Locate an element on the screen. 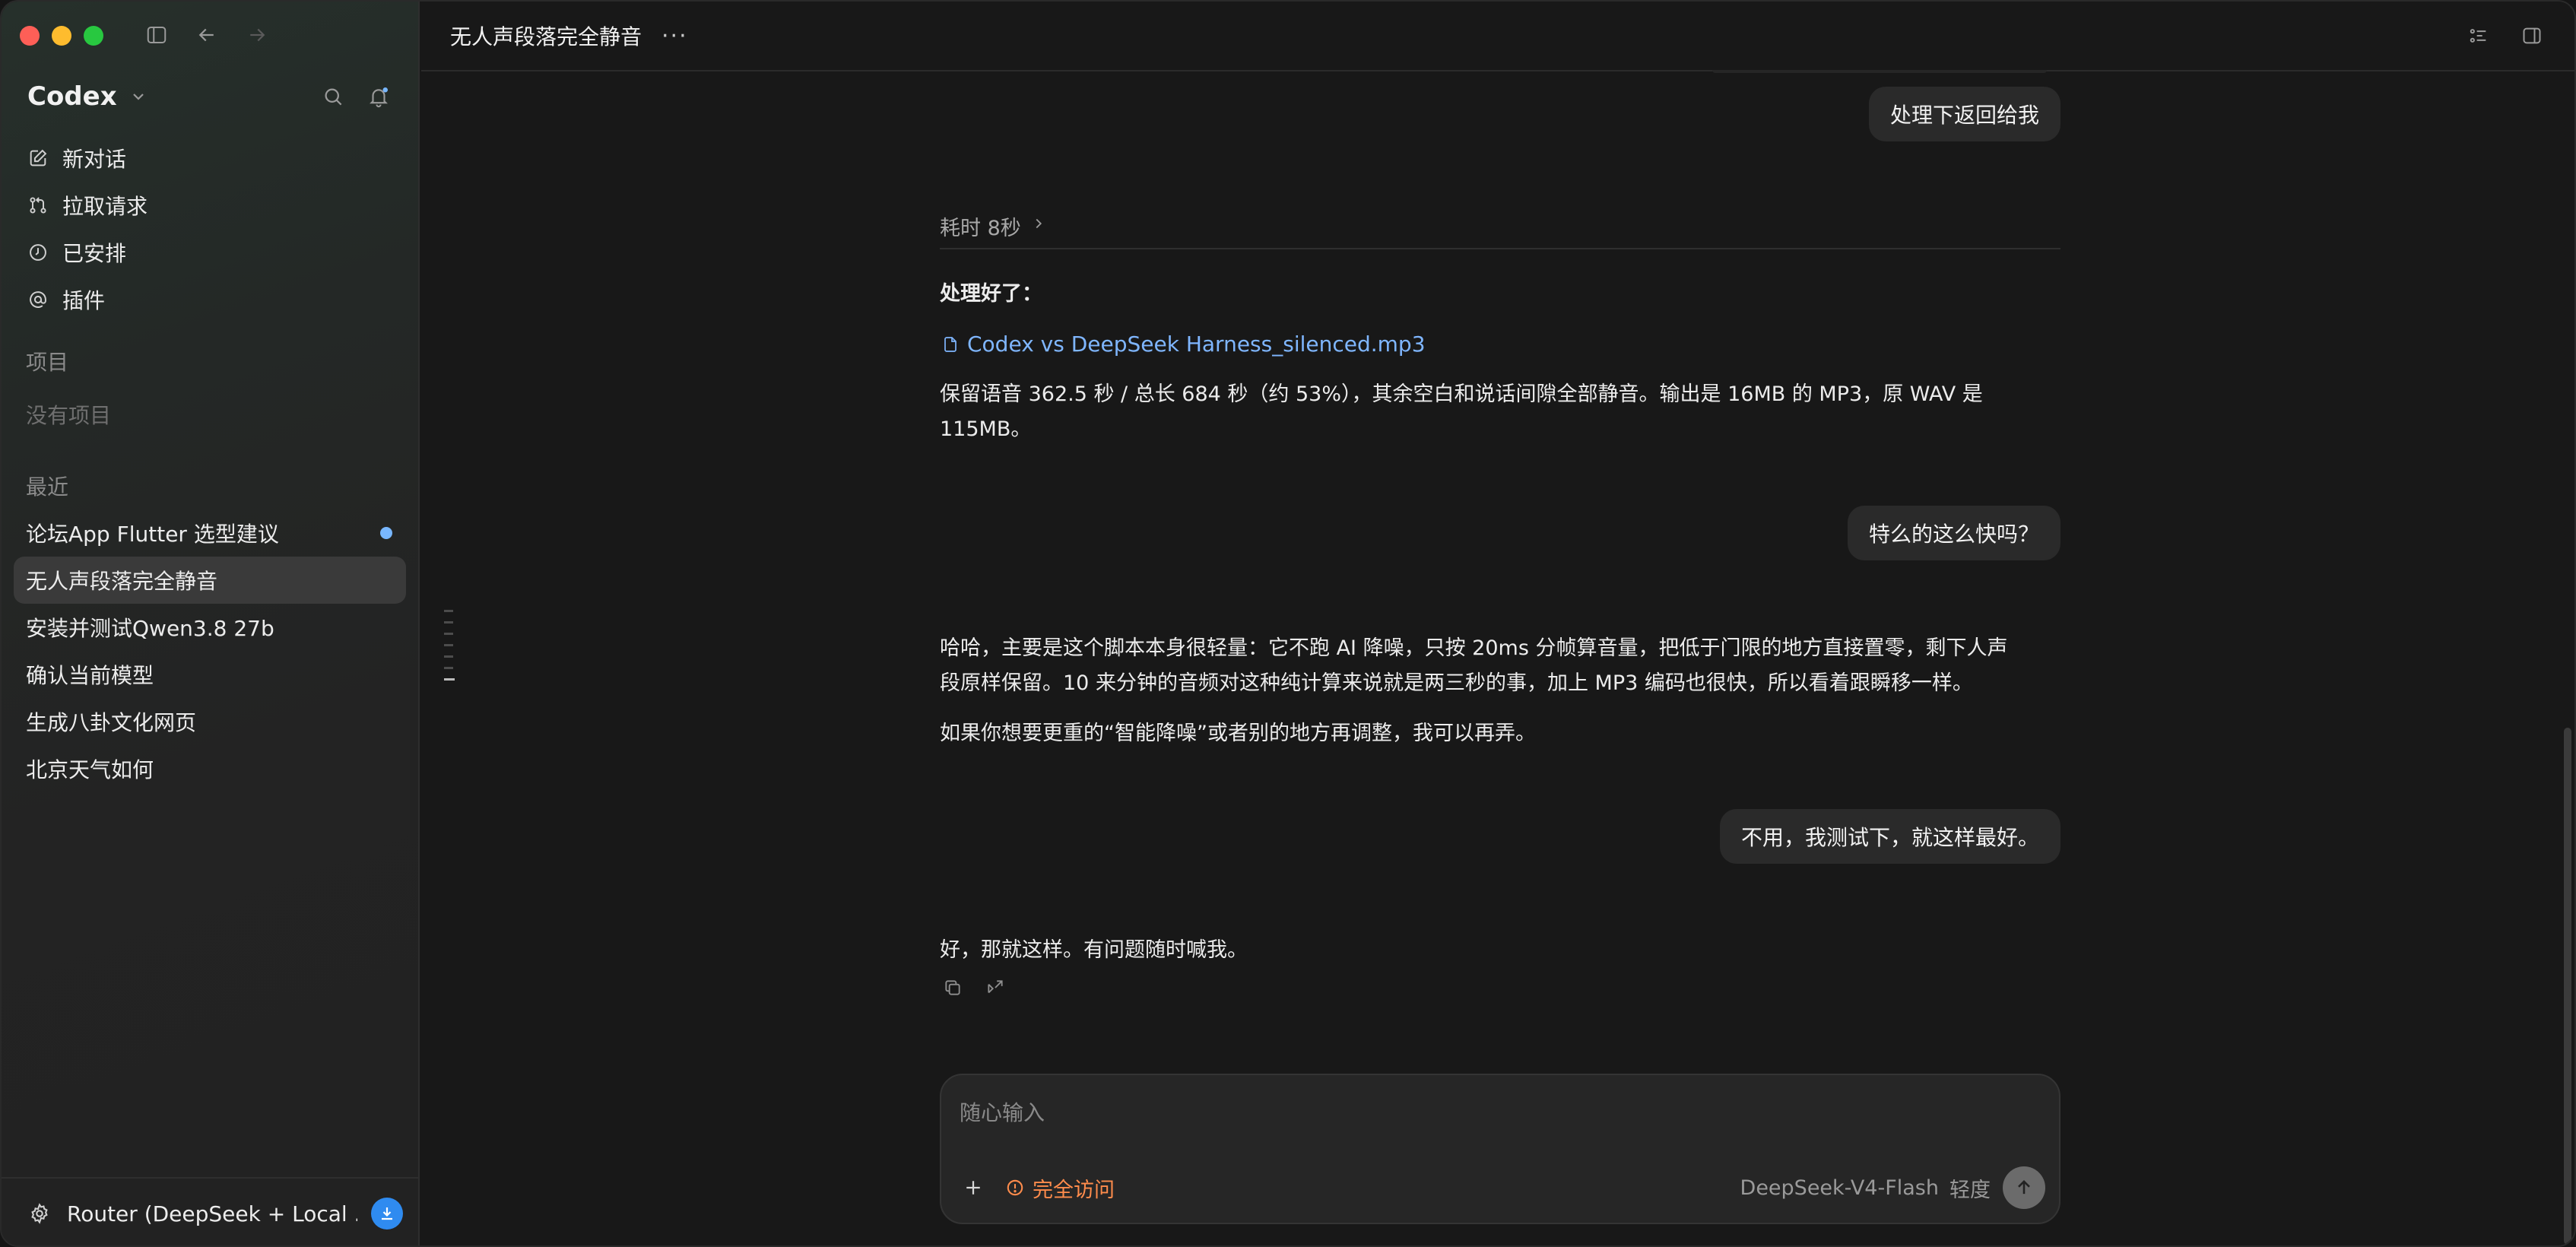 This screenshot has height=1247, width=2576. close-window-button is located at coordinates (30, 36).